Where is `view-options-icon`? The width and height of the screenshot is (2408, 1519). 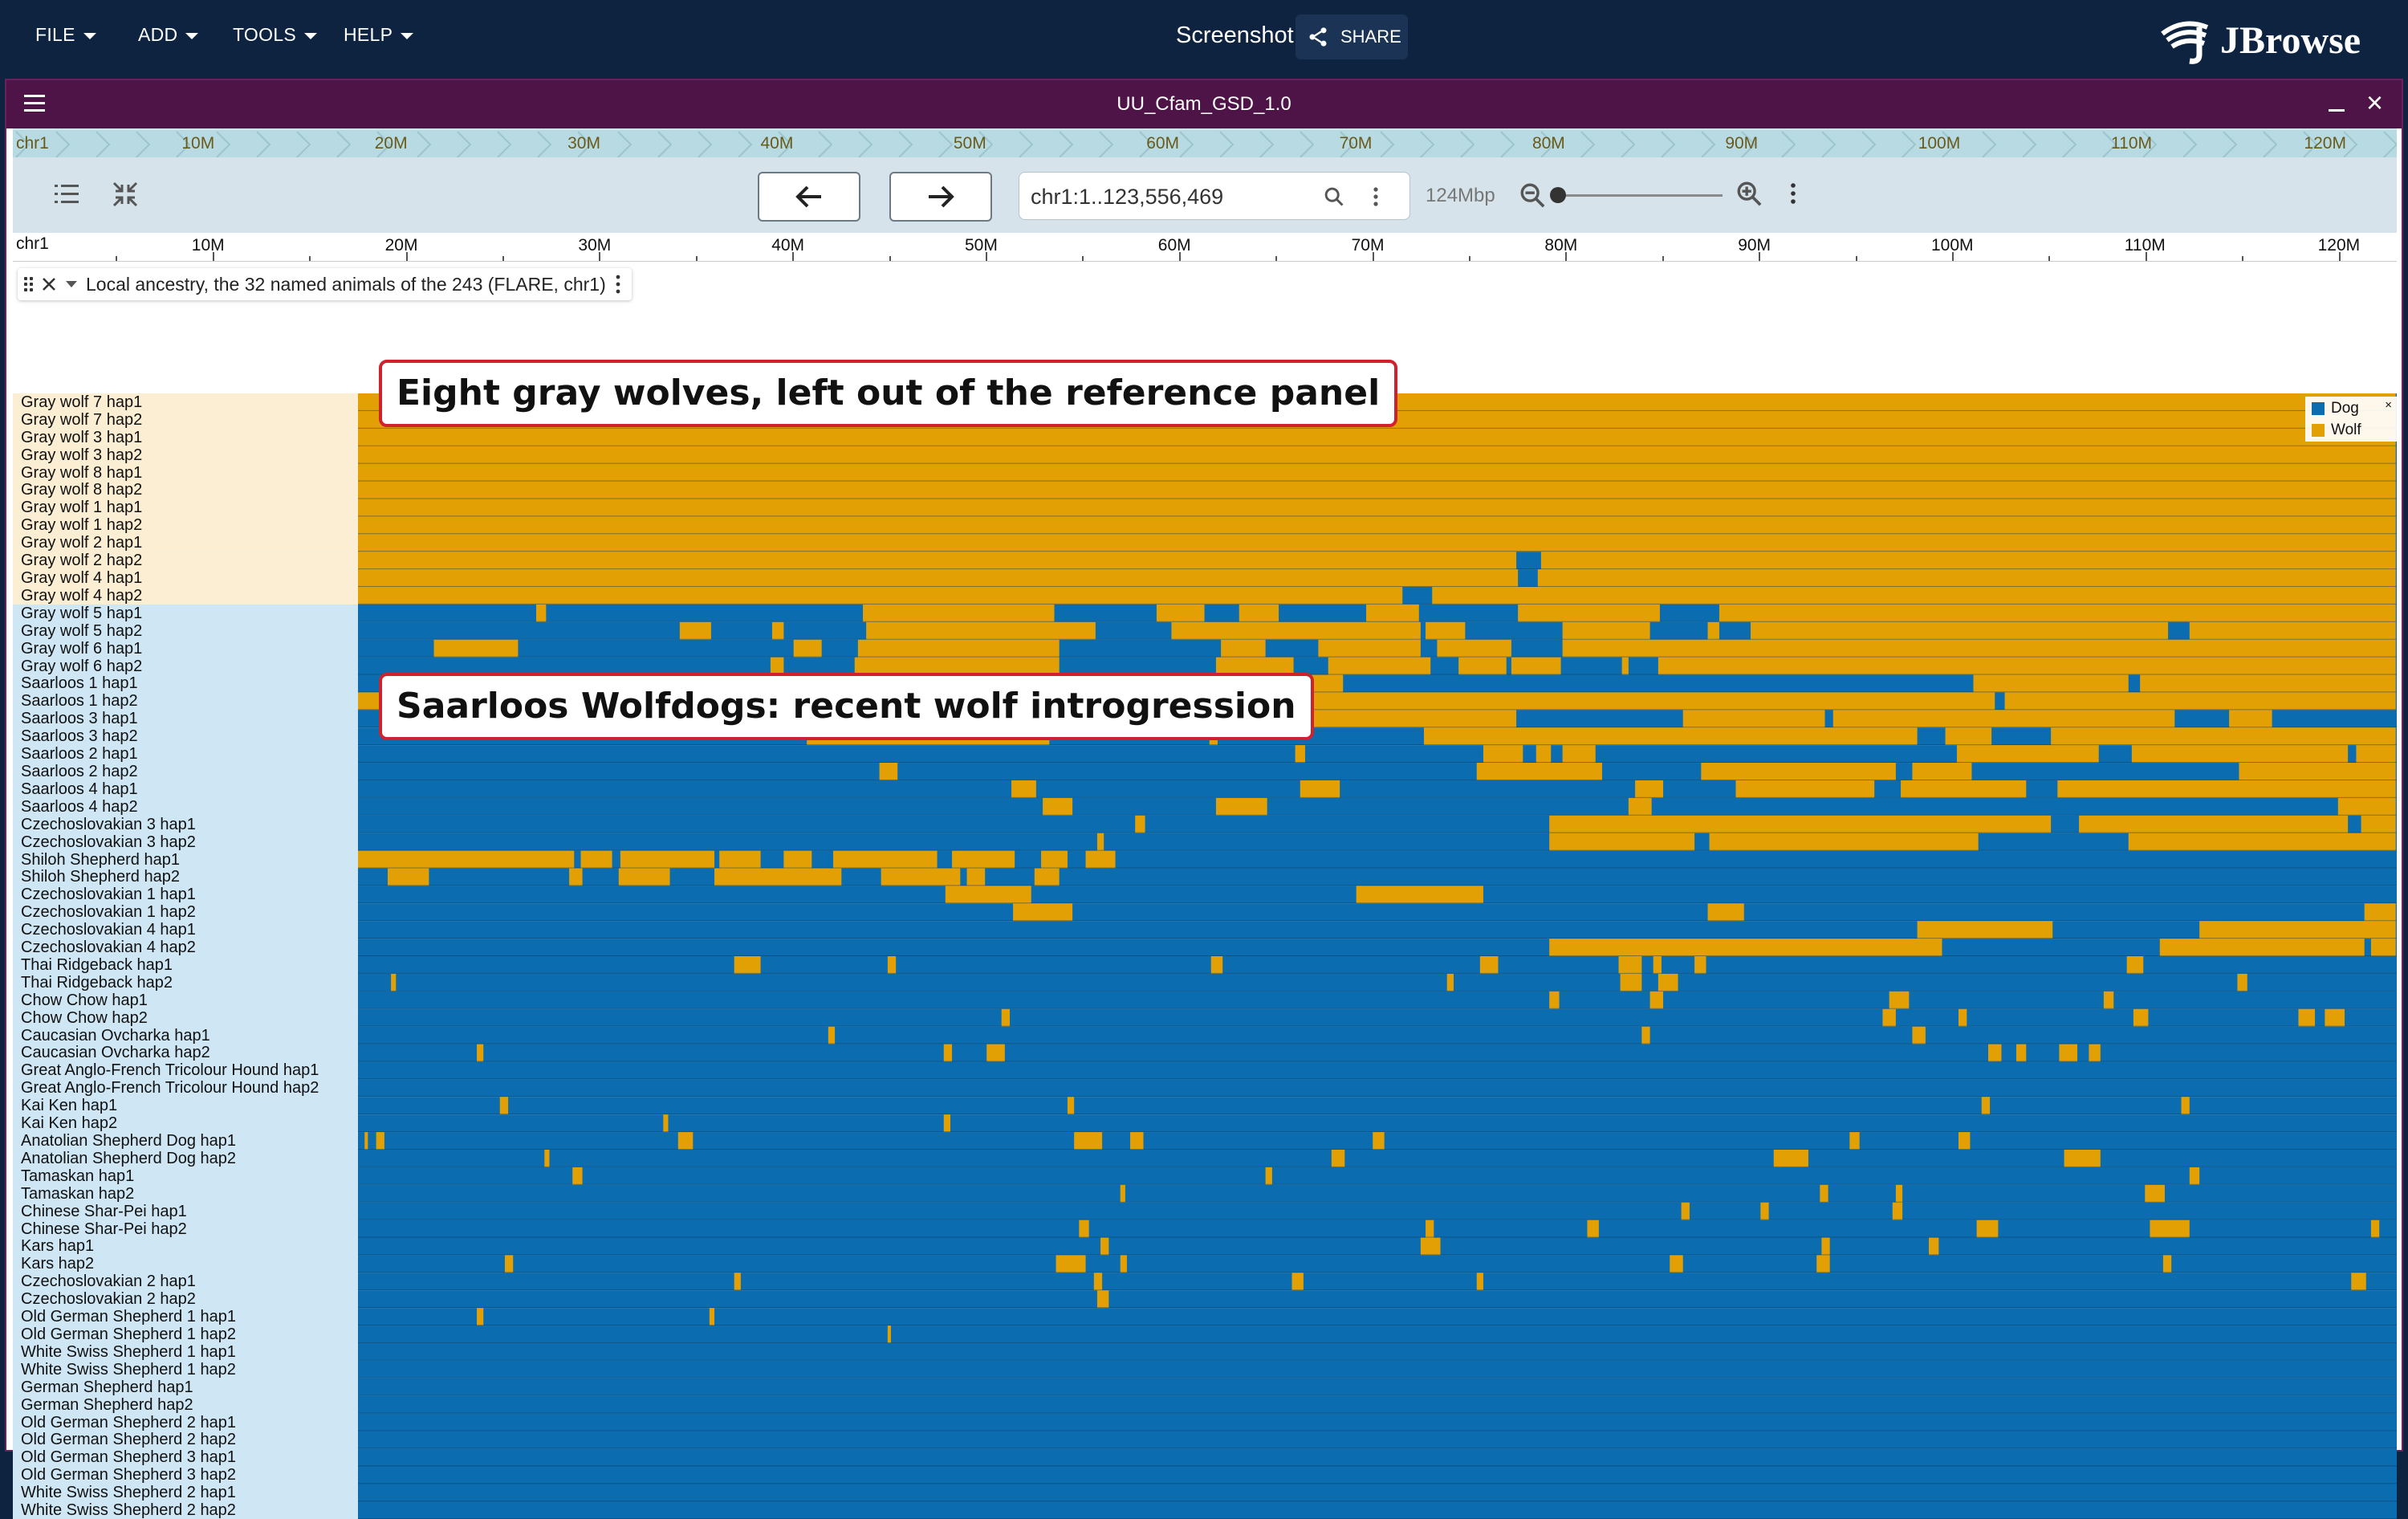
view-options-icon is located at coordinates (1793, 193).